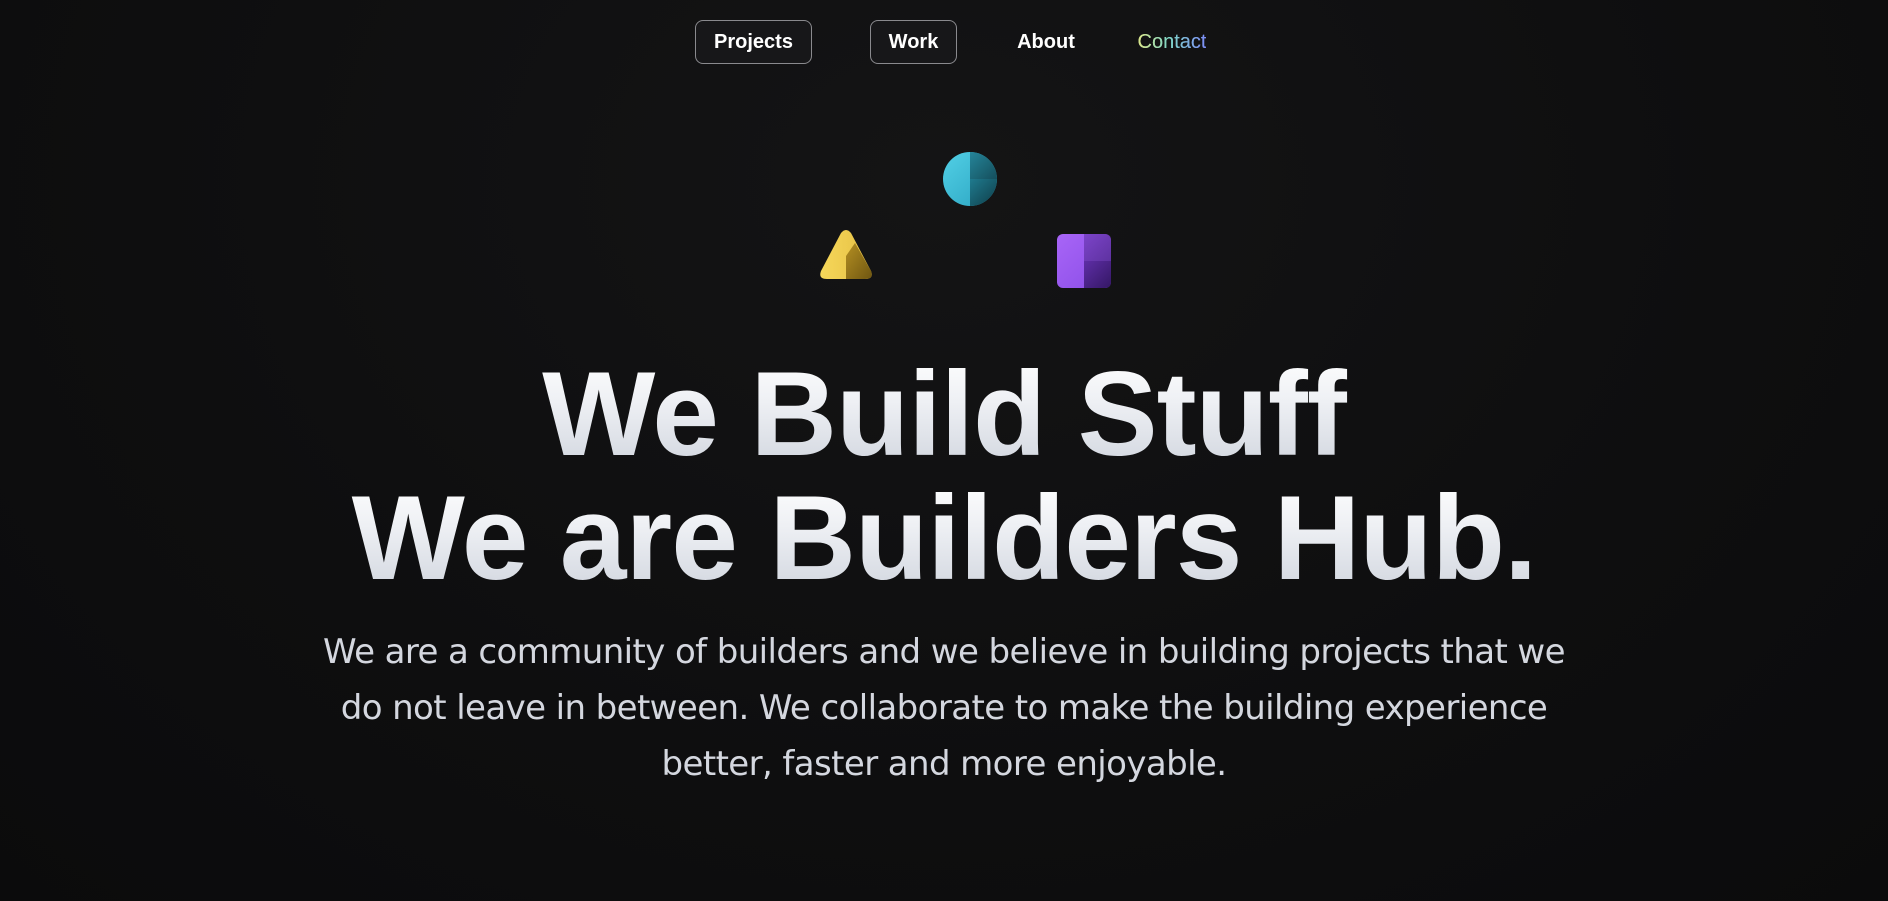 The image size is (1888, 901). I want to click on nav-contact-label: Contact, so click(1172, 42).